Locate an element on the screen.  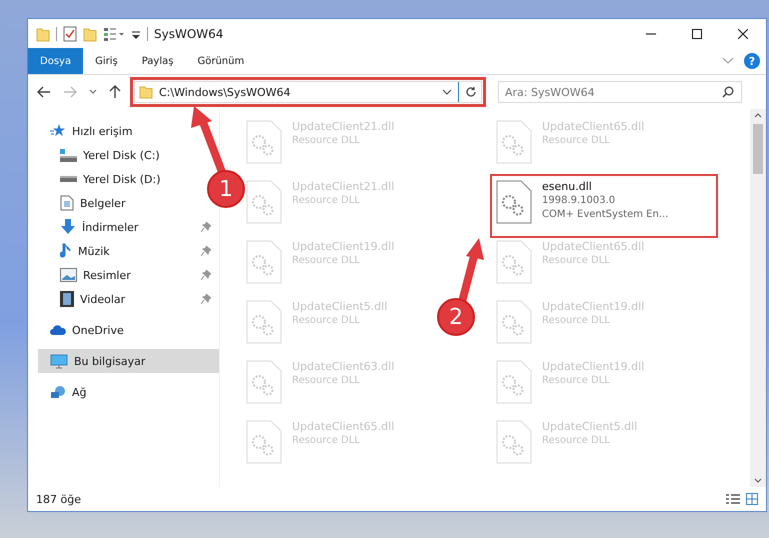
properties-icon is located at coordinates (114, 34).